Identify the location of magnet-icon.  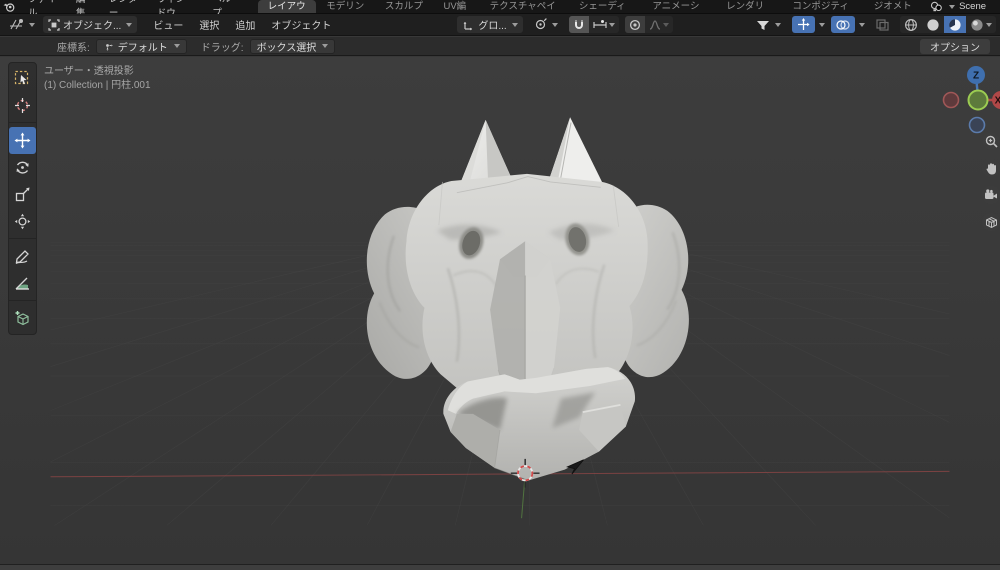
(578, 24).